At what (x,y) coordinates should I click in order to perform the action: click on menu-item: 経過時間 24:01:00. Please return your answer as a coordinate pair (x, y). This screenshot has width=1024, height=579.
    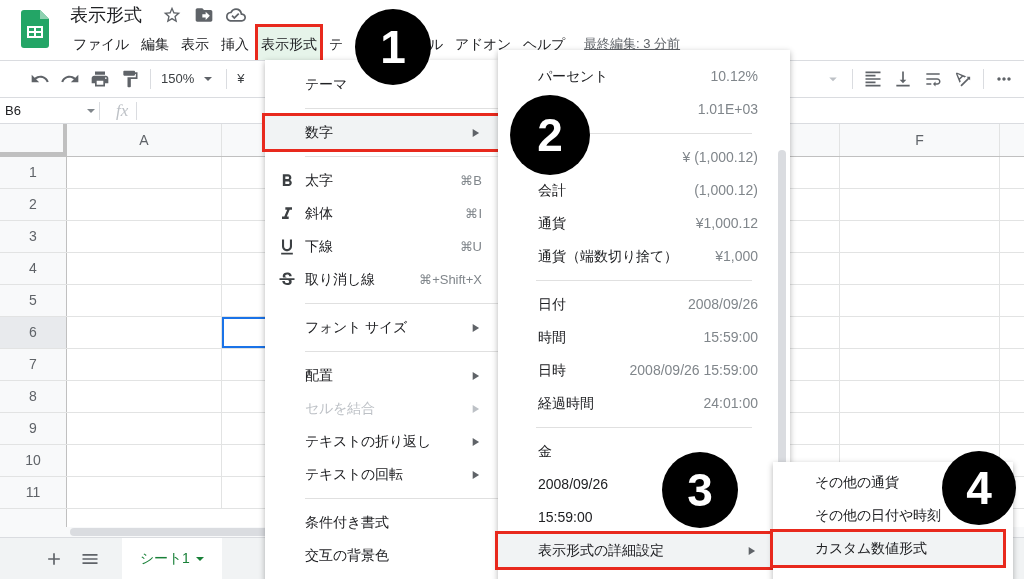
    Looking at the image, I should click on (644, 403).